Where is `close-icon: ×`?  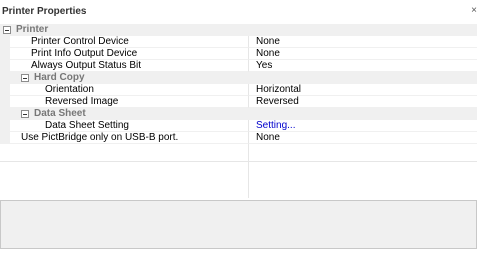
close-icon: × is located at coordinates (472, 11).